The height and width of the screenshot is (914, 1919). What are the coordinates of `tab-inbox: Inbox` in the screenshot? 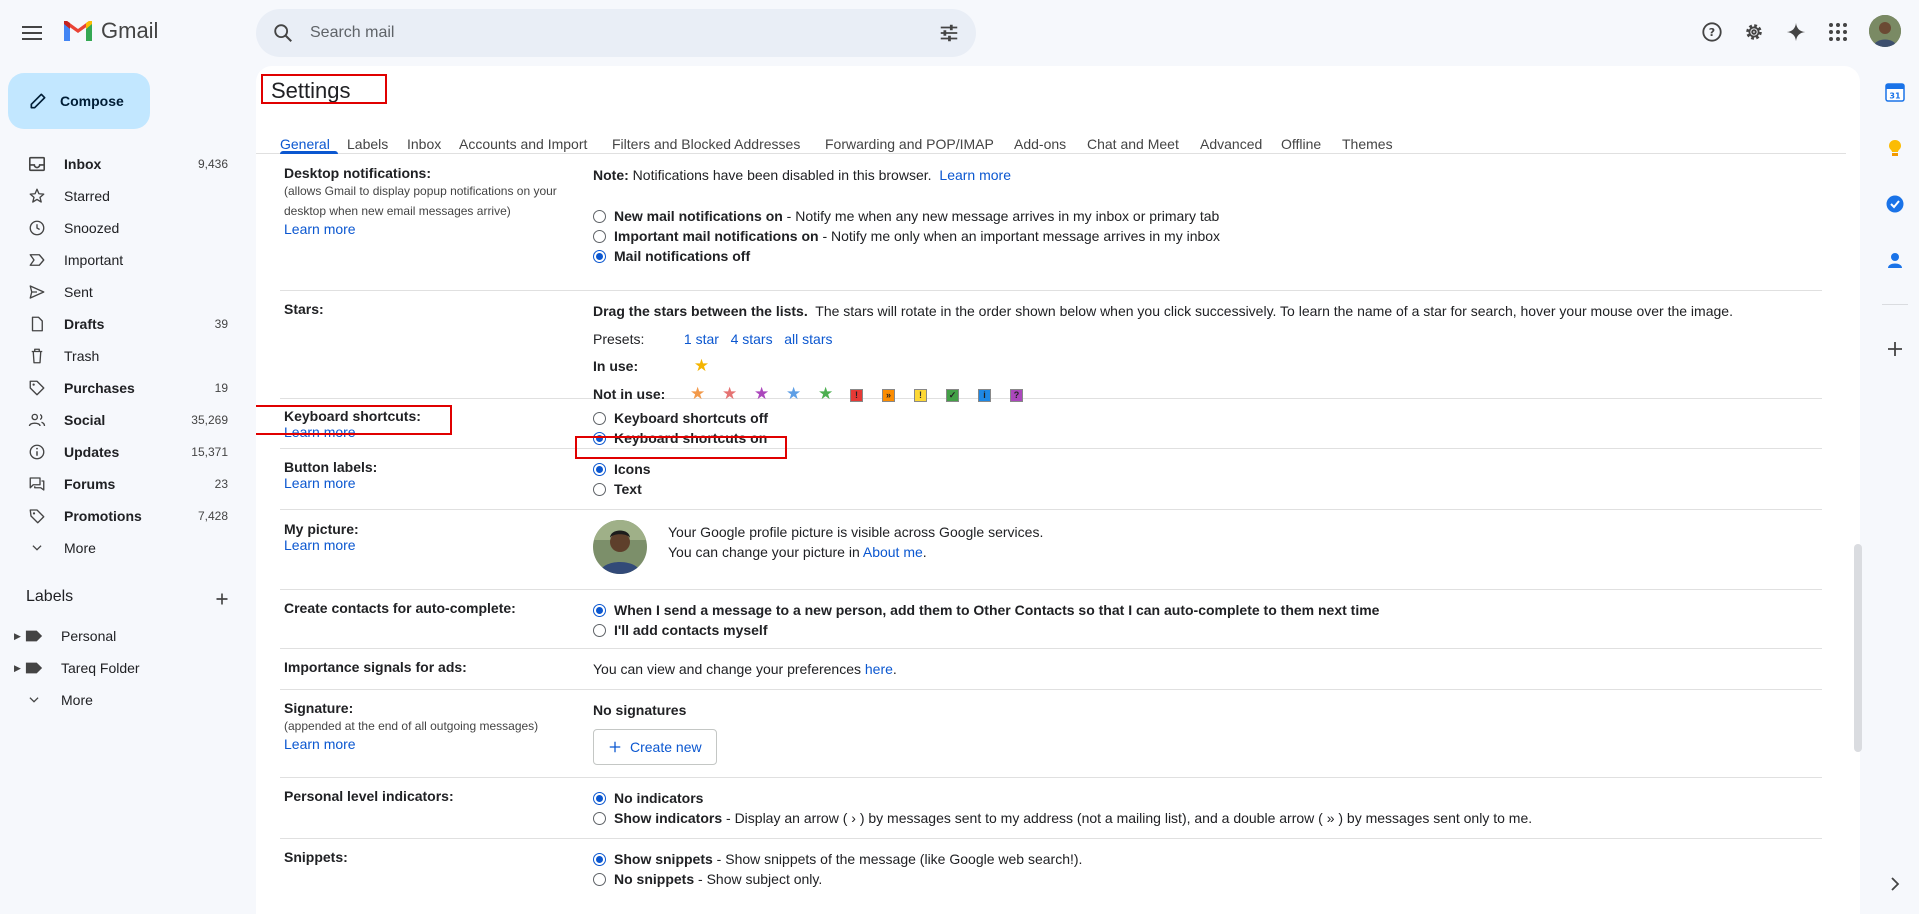 It's located at (424, 144).